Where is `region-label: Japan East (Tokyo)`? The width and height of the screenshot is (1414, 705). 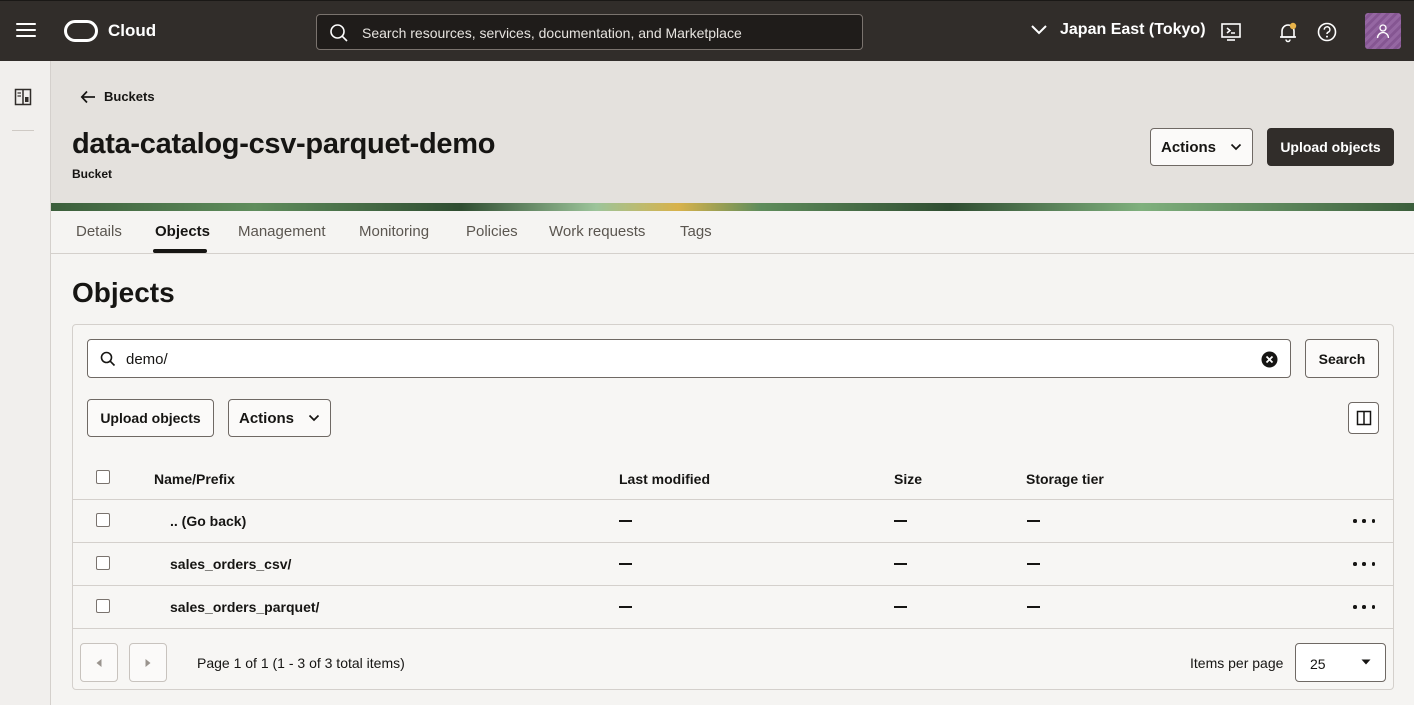 region-label: Japan East (Tokyo) is located at coordinates (1133, 29).